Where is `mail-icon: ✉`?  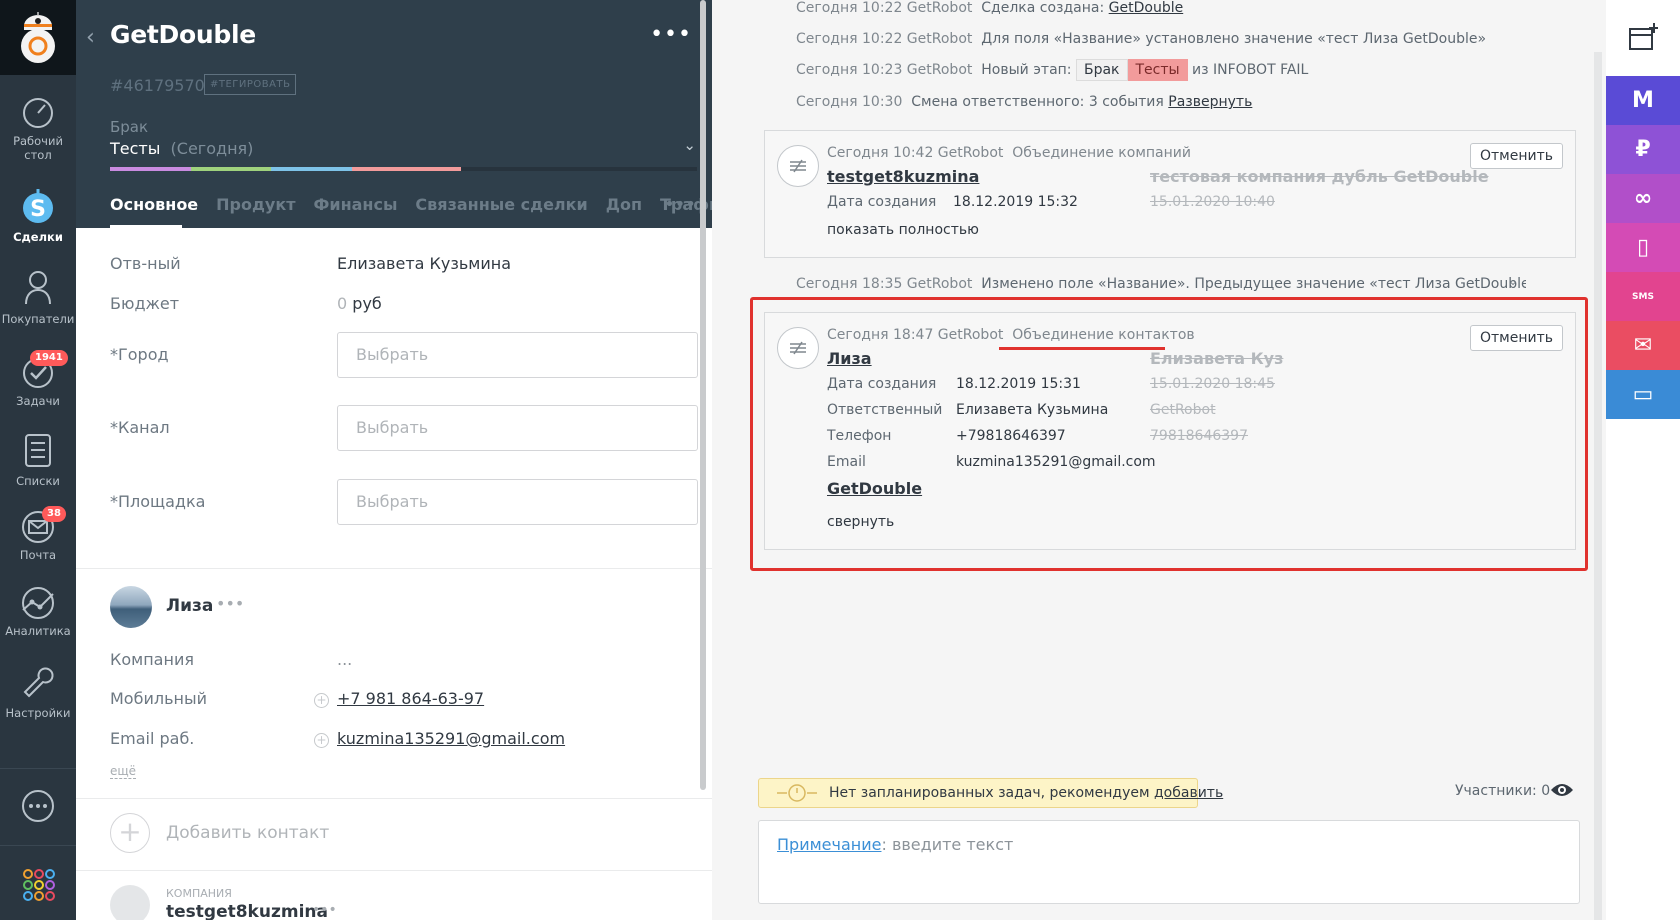 mail-icon: ✉ is located at coordinates (1643, 345).